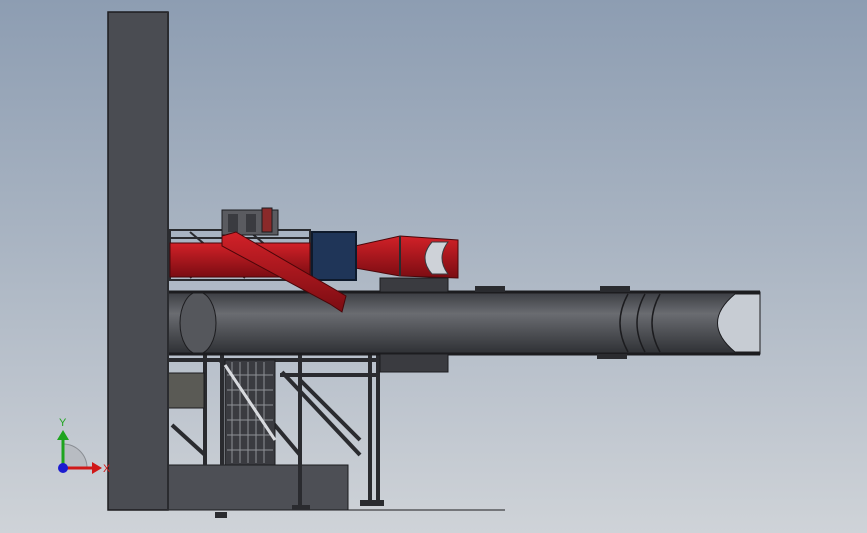  Describe the element at coordinates (250, 412) in the screenshot. I see `grated-tower` at that location.